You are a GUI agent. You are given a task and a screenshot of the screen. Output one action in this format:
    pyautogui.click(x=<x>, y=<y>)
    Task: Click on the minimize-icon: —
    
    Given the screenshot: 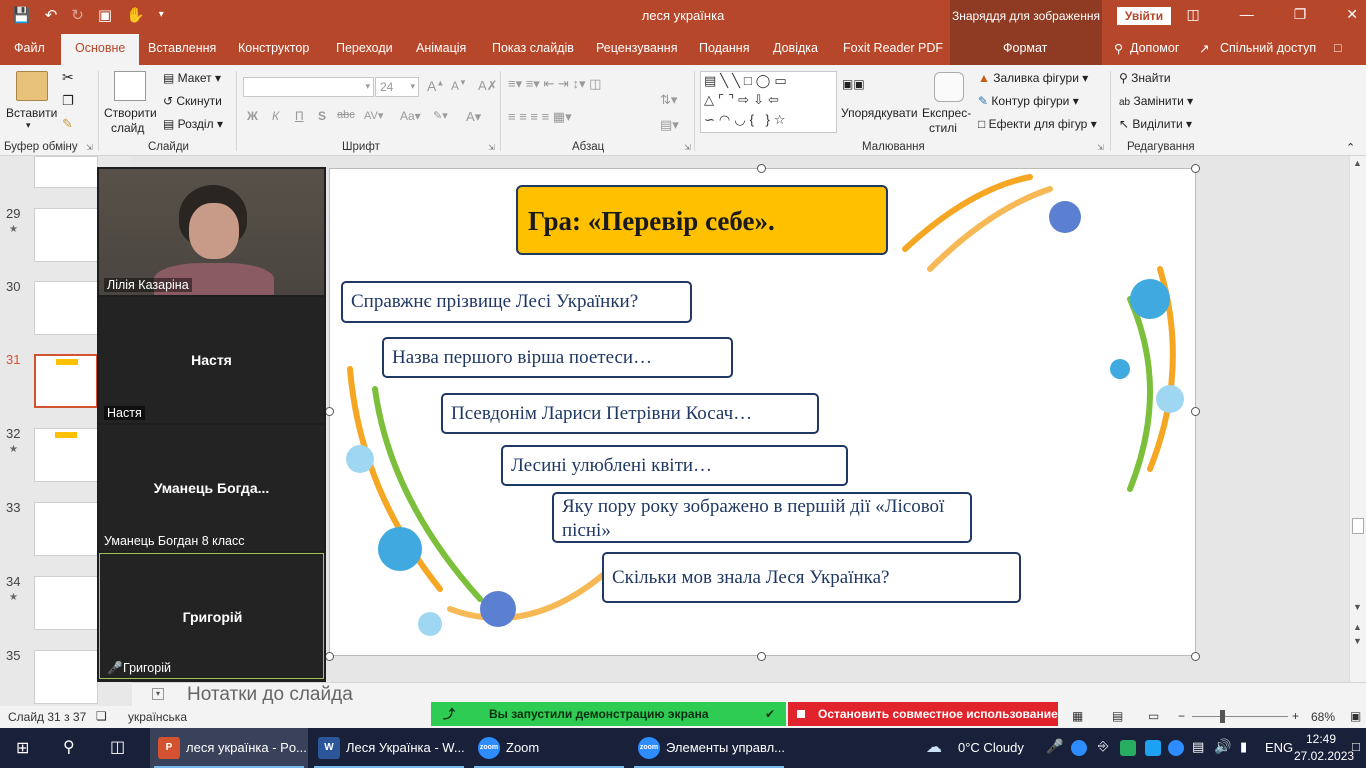 What is the action you would take?
    pyautogui.click(x=1247, y=14)
    